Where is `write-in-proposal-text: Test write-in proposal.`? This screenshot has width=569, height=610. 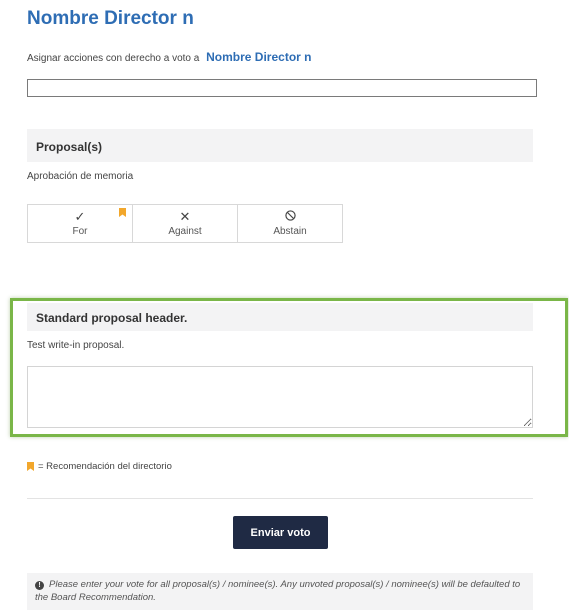 write-in-proposal-text: Test write-in proposal. is located at coordinates (76, 345).